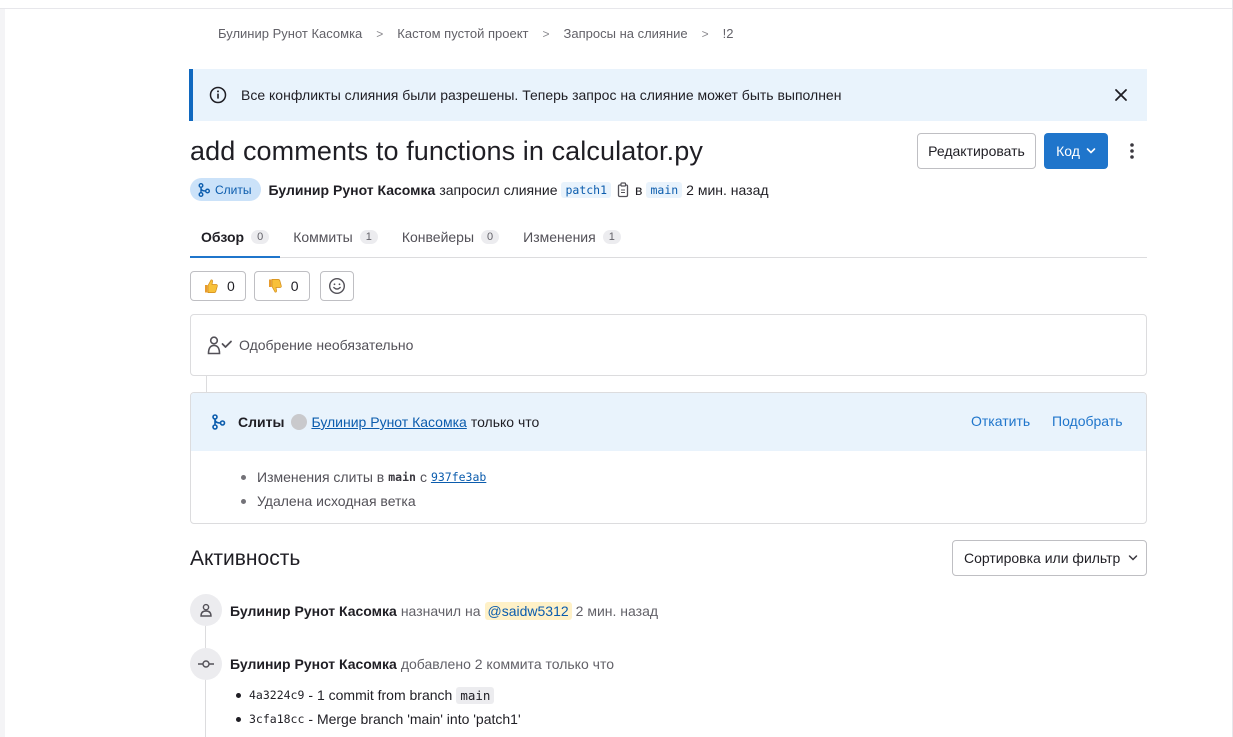 This screenshot has width=1233, height=737. I want to click on commit-message: - Merge branch 'main' into 'patch1', so click(414, 719).